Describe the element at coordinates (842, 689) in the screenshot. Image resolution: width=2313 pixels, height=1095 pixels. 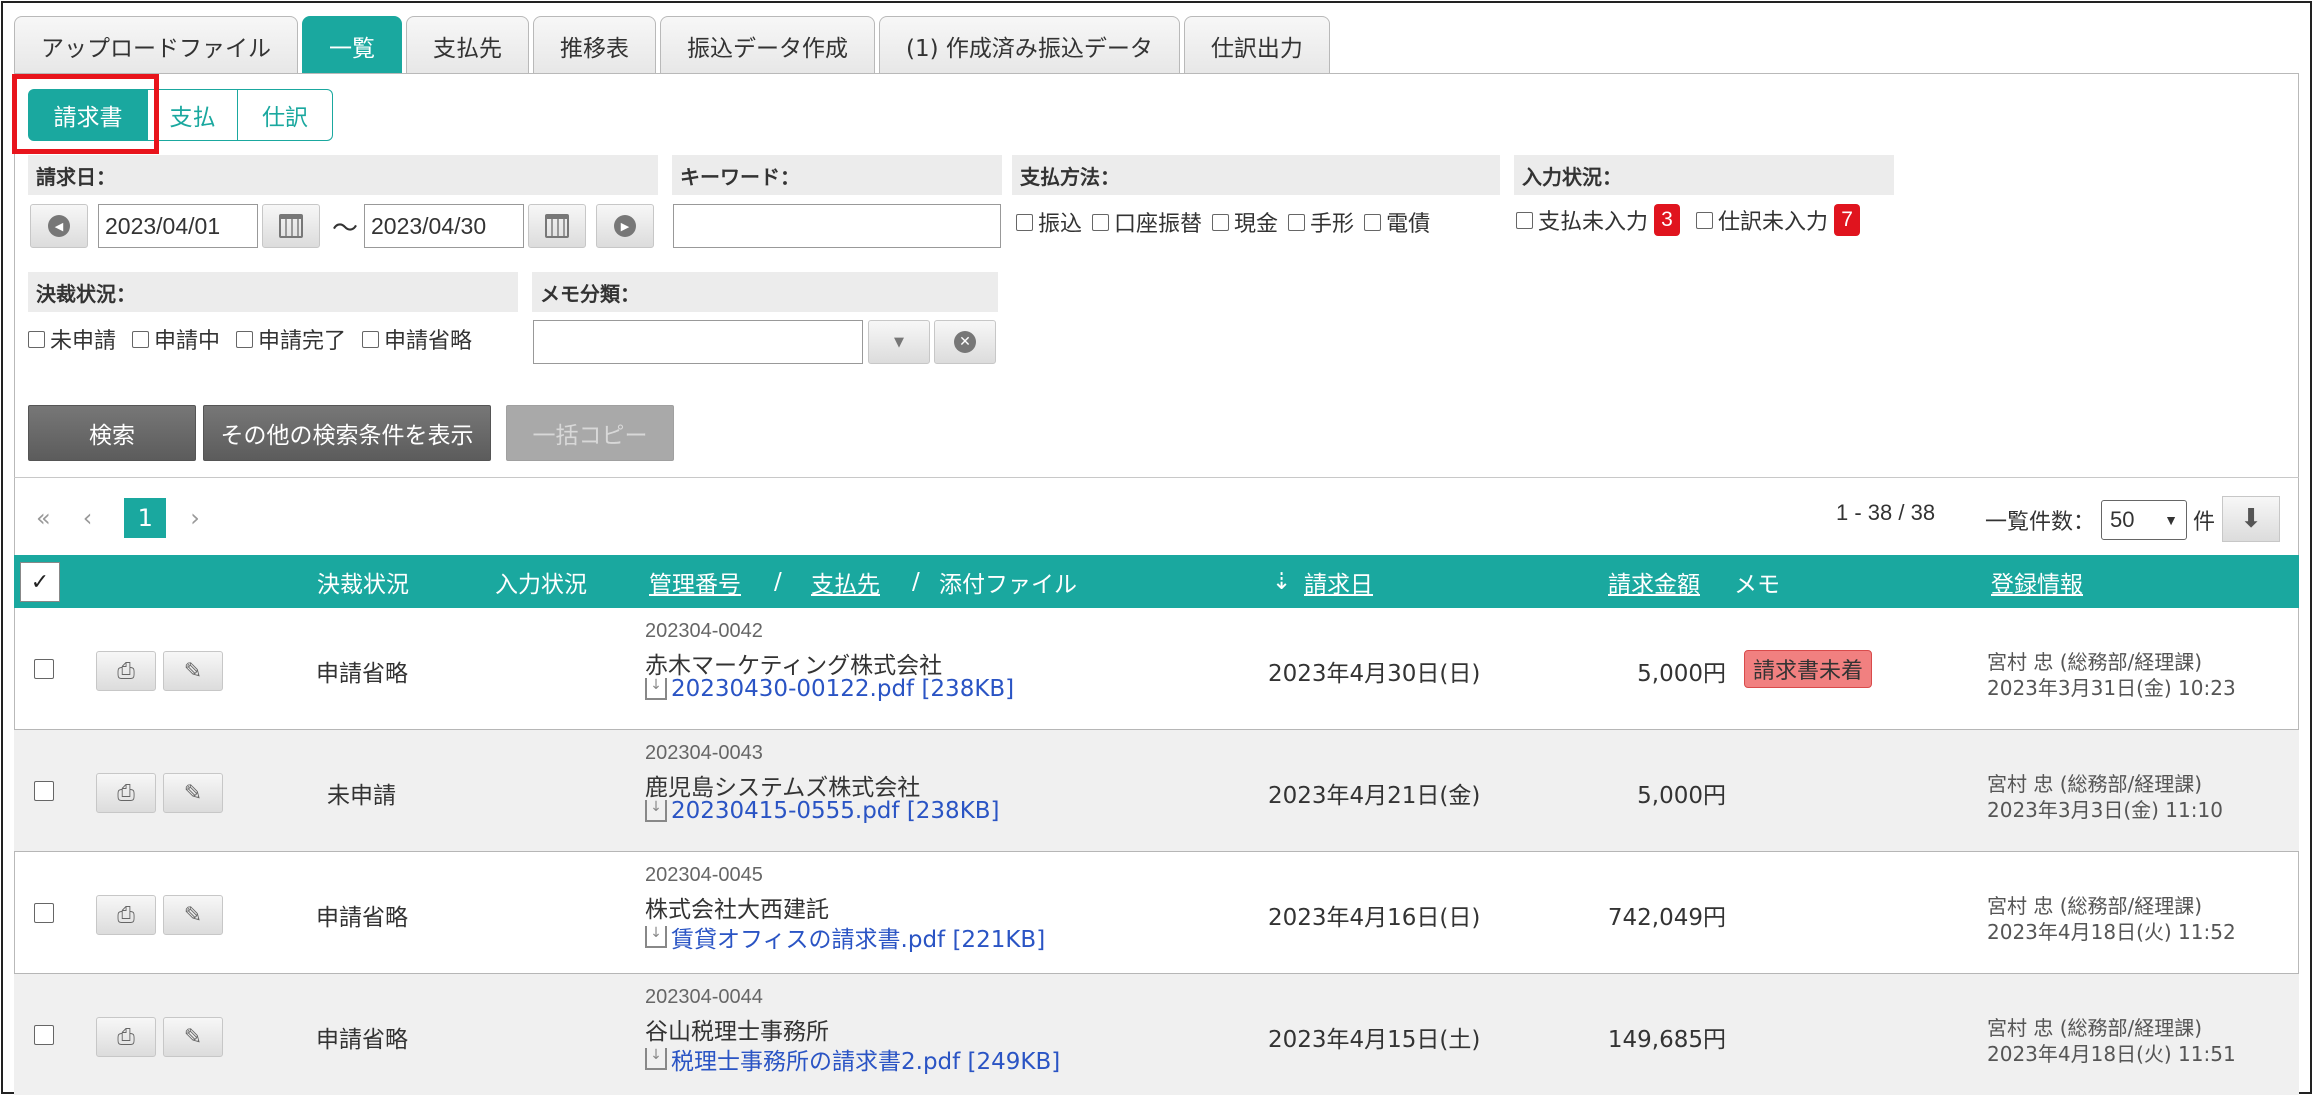
I see `attachment-filename: 20230430-00122.pdf [238KB]` at that location.